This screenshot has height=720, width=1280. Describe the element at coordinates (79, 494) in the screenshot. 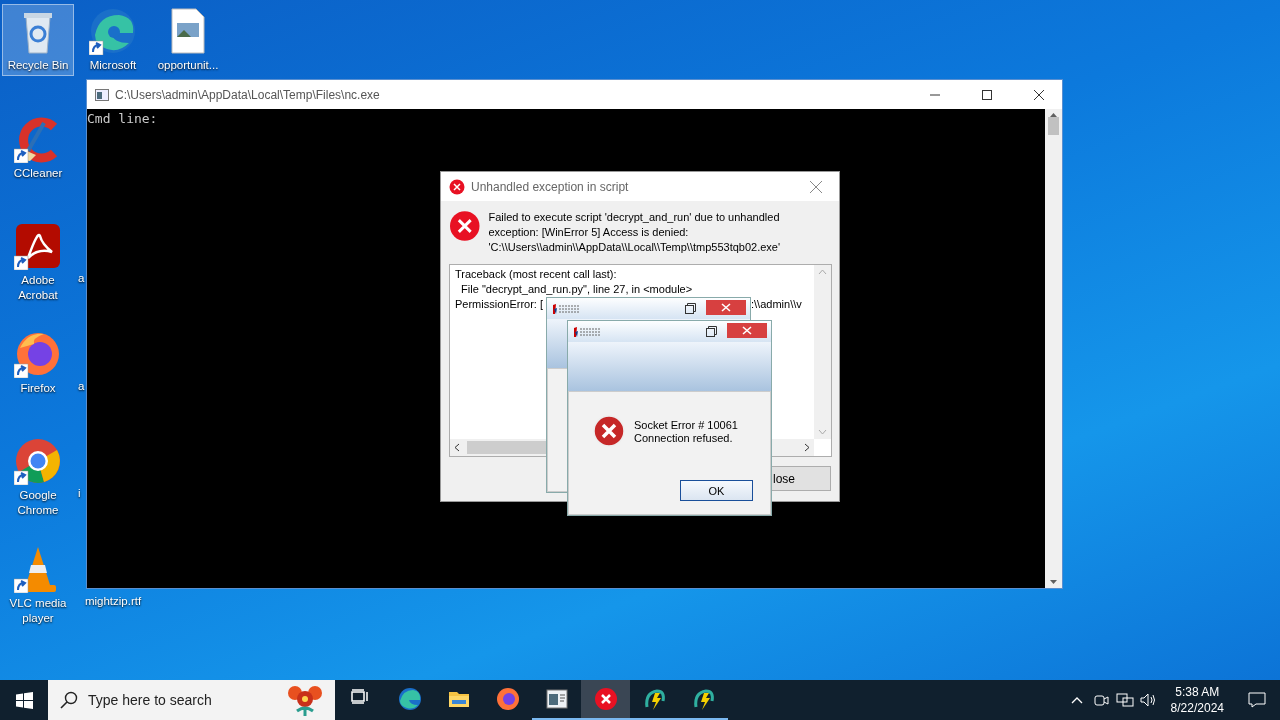

I see `desktop-icon-label: i` at that location.